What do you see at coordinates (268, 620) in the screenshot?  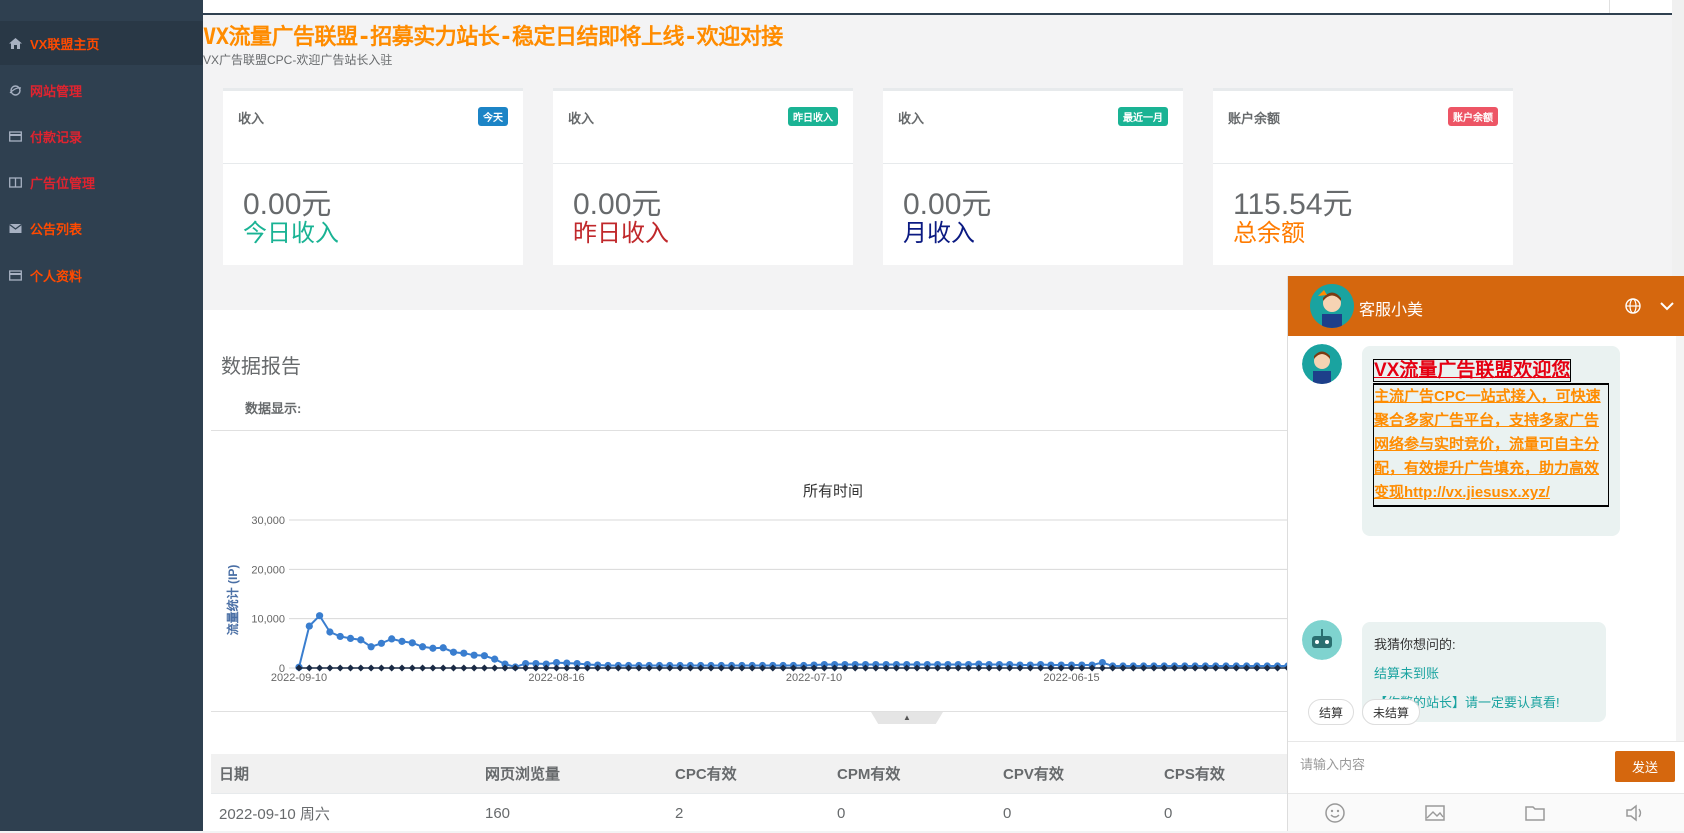 I see `y-tick-label: 10,000` at bounding box center [268, 620].